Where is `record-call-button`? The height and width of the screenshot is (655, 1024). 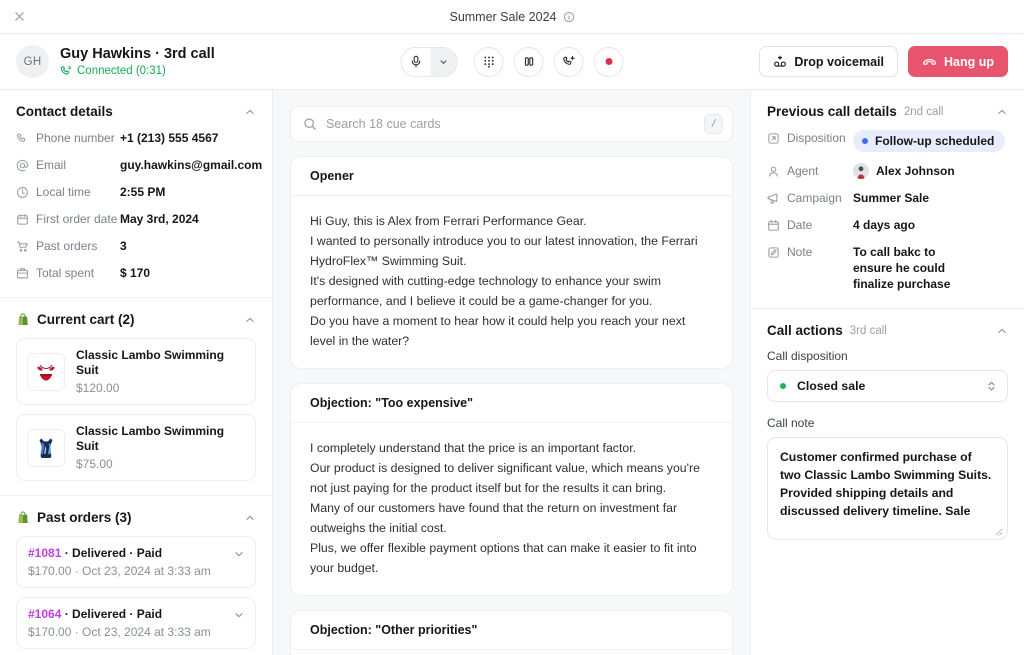
record-call-button is located at coordinates (608, 61).